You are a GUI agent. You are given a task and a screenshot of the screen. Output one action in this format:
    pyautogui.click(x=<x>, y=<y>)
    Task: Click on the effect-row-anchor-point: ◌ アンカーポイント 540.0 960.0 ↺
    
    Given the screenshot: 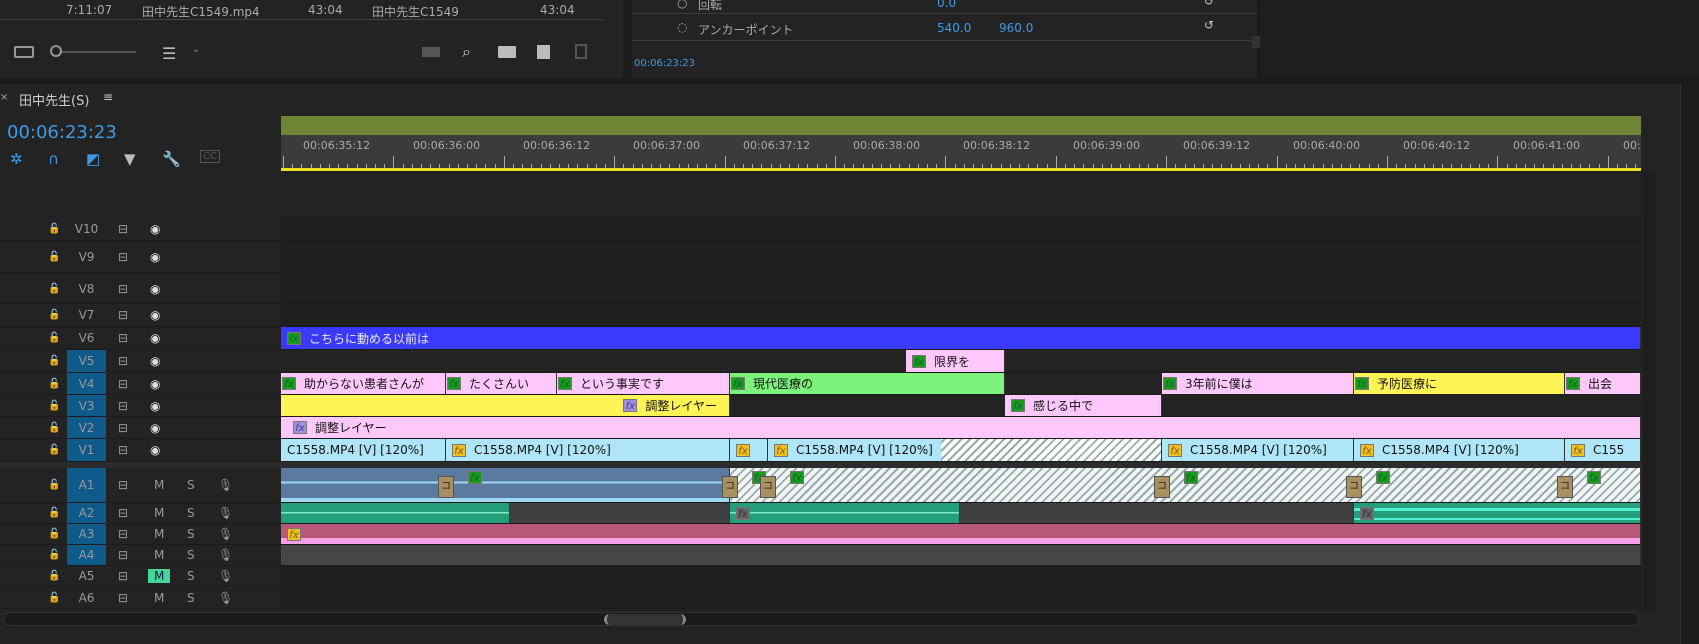 What is the action you would take?
    pyautogui.click(x=944, y=28)
    